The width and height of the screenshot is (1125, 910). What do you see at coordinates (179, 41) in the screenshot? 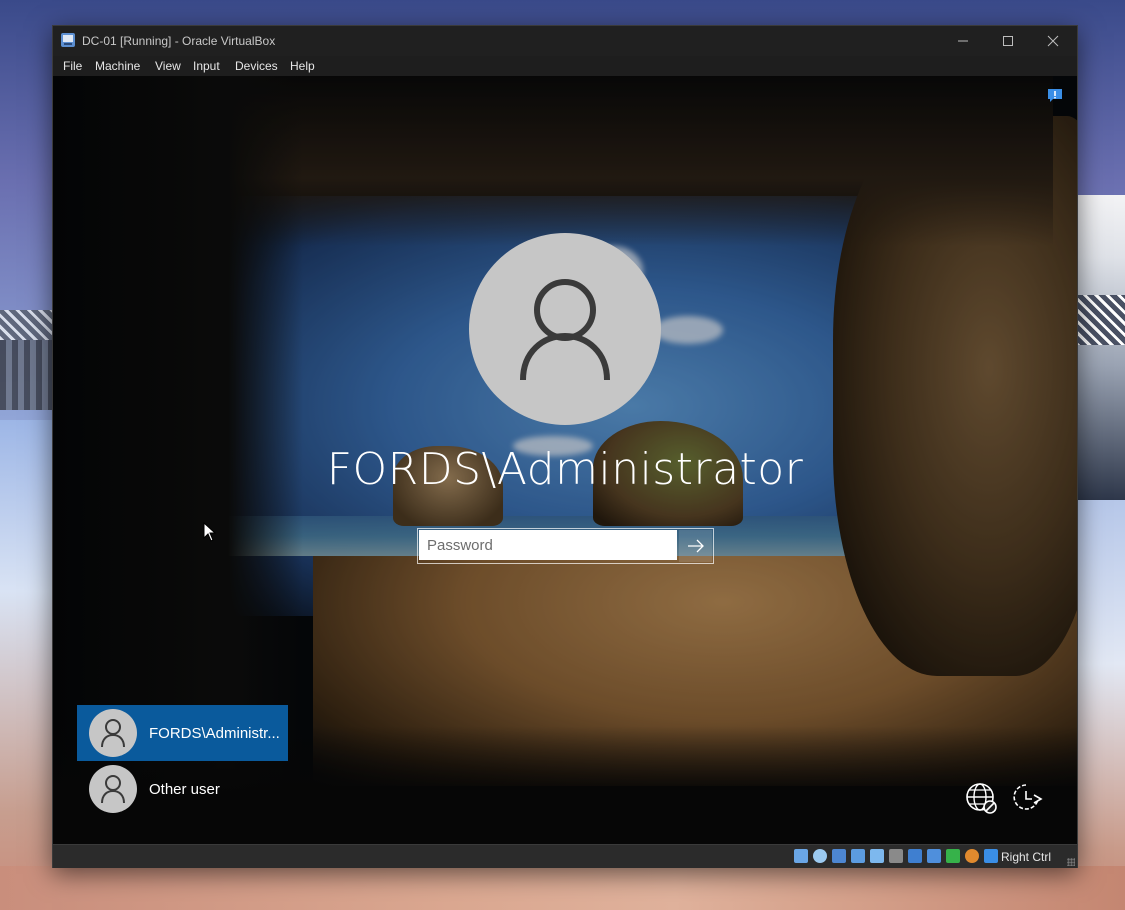
I see `window-title: DC-01 [Running] - Oracle VirtualBox` at bounding box center [179, 41].